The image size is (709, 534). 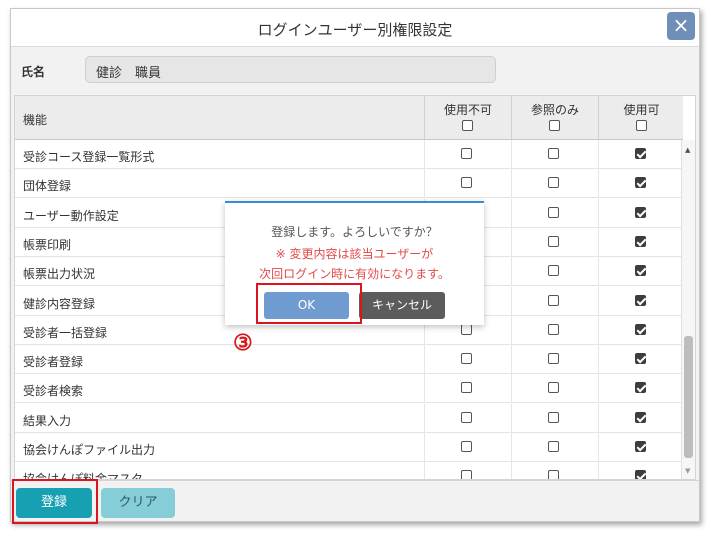 What do you see at coordinates (243, 343) in the screenshot?
I see `step-number-label: ③` at bounding box center [243, 343].